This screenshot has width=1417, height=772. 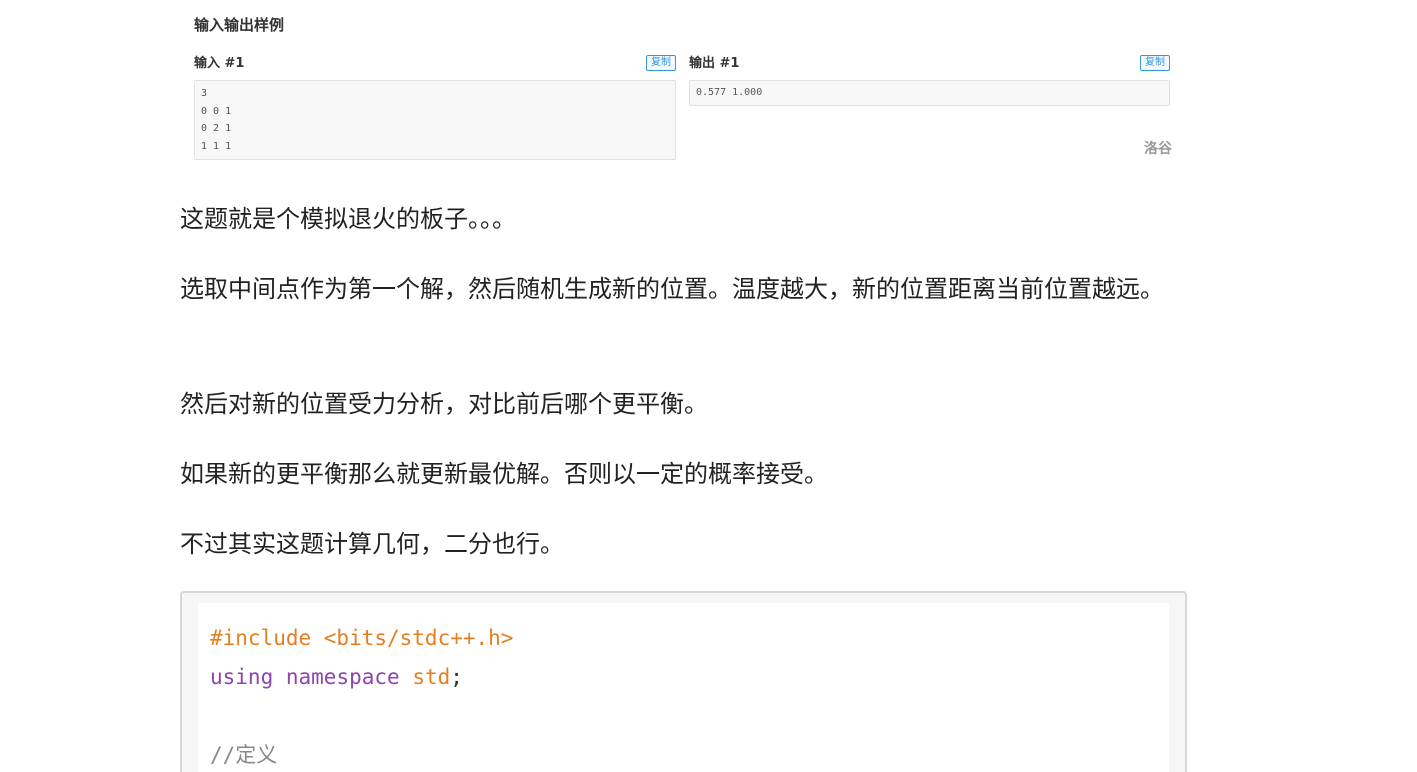 What do you see at coordinates (683, 638) in the screenshot?
I see `code-line-include: #include <bits/stdc++.h>` at bounding box center [683, 638].